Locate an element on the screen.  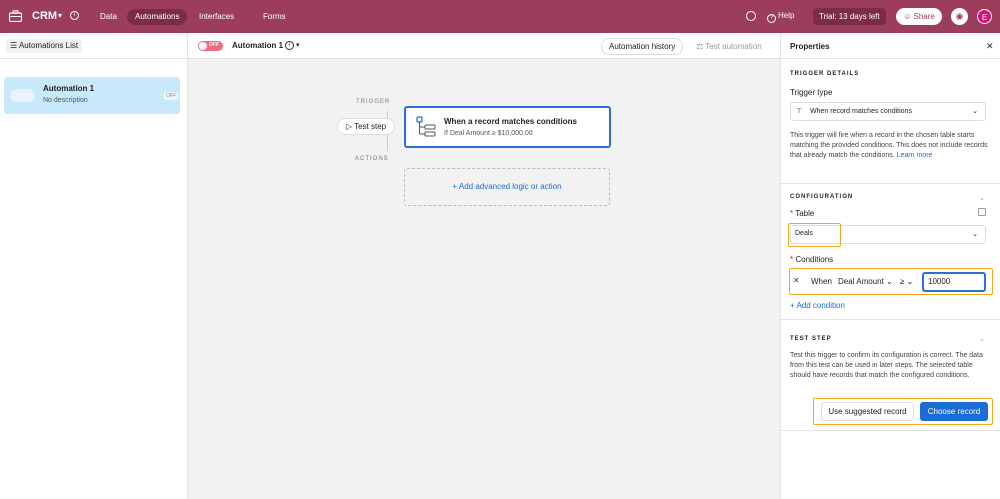
trigger-details-heading: TRIGGER DETAILS is located at coordinates (825, 74).